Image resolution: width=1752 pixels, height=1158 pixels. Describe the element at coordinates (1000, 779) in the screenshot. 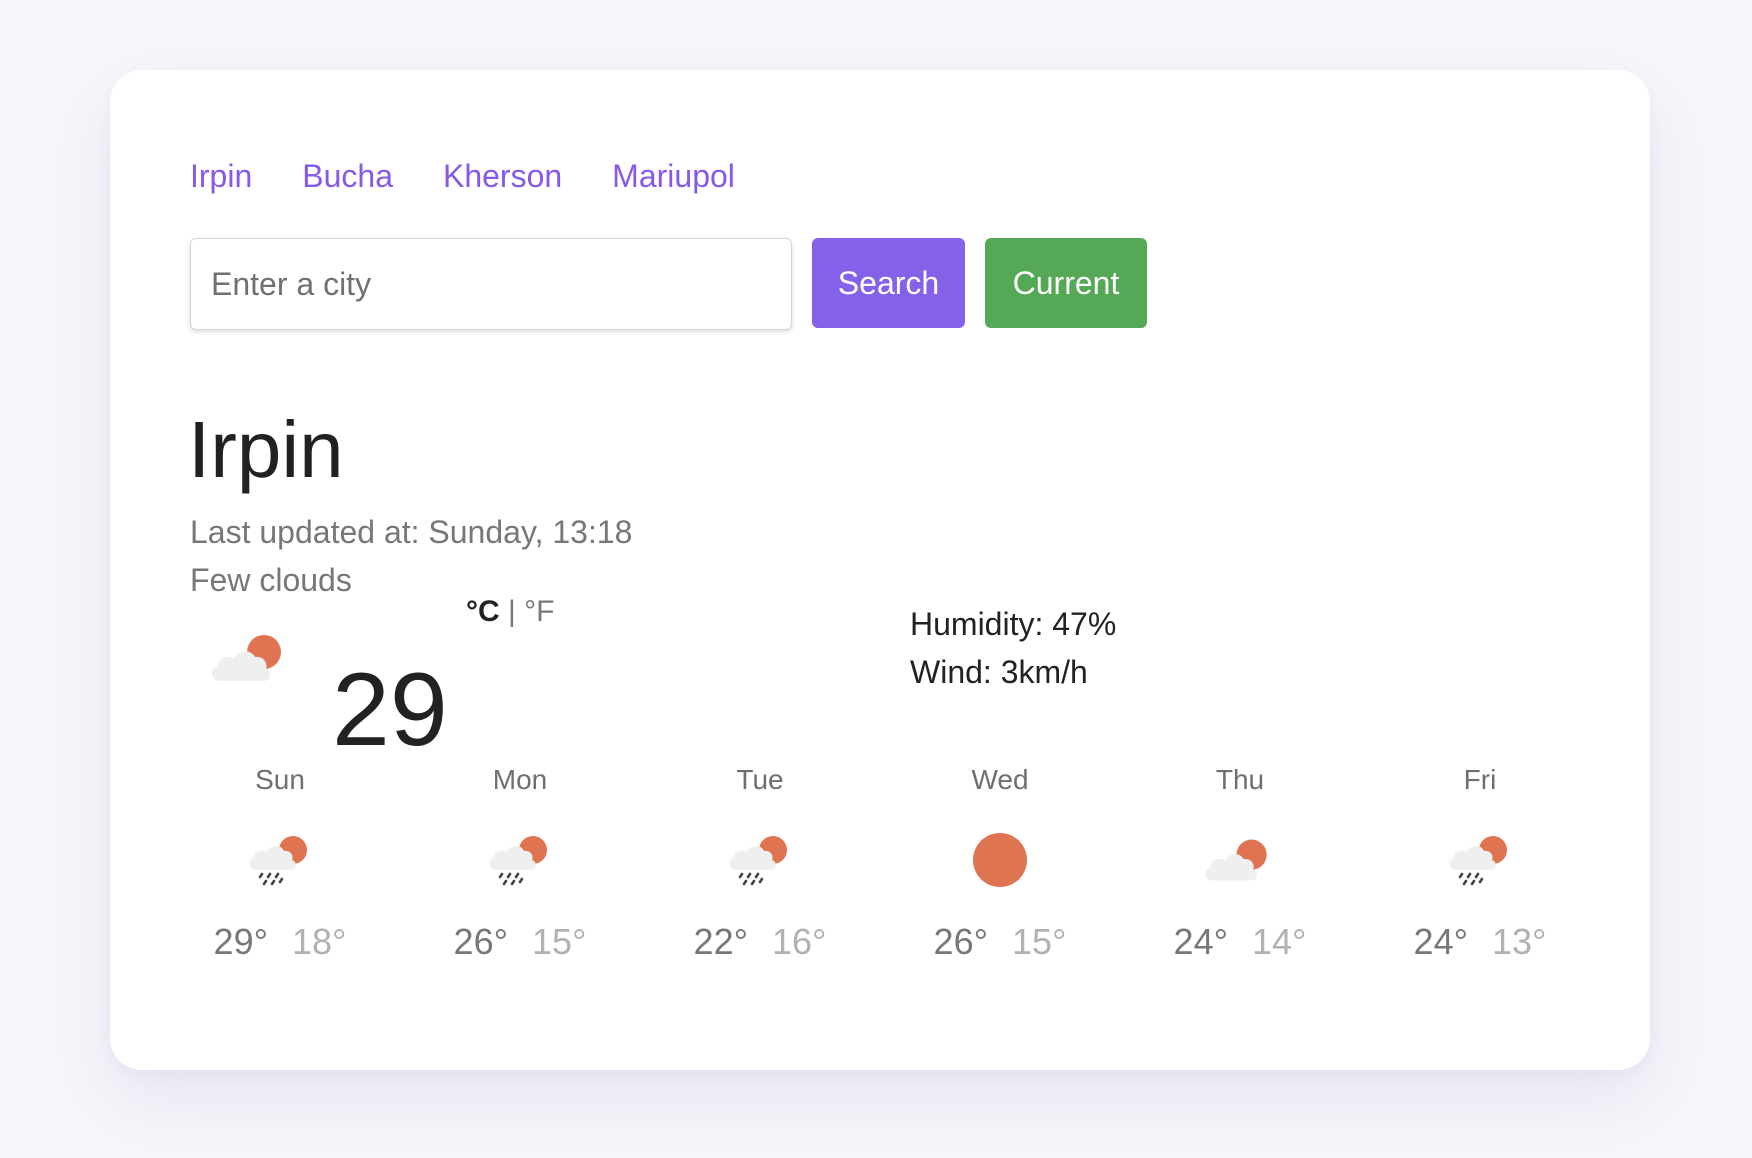

I see `forecast-day-name: Wed` at that location.